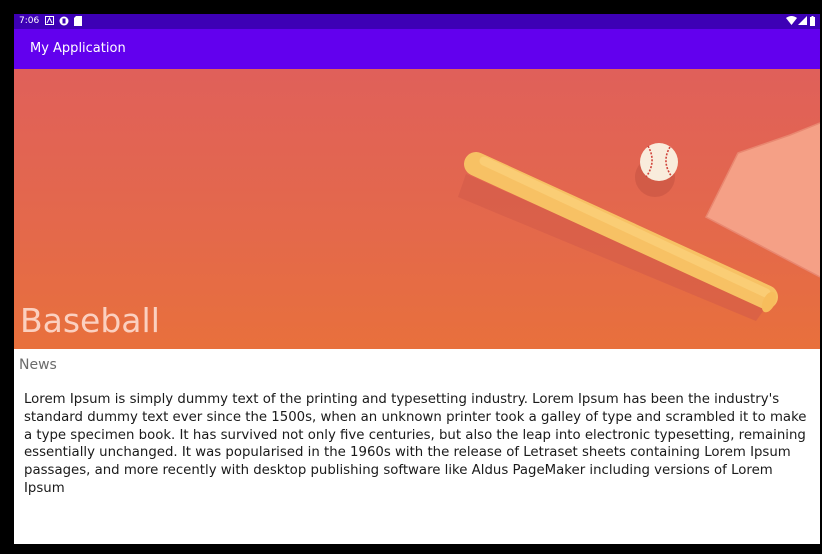 The height and width of the screenshot is (554, 822). I want to click on media-icon, so click(64, 21).